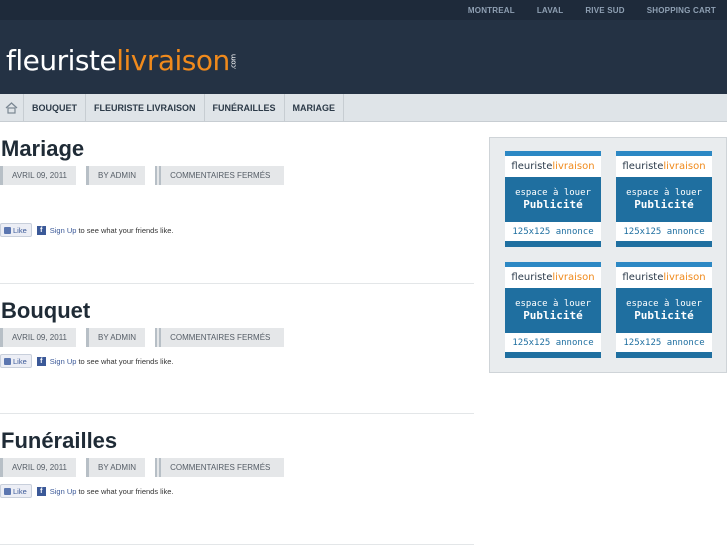 The width and height of the screenshot is (727, 545). Describe the element at coordinates (491, 10) in the screenshot. I see `topnav-montreal: MONTREAL` at that location.